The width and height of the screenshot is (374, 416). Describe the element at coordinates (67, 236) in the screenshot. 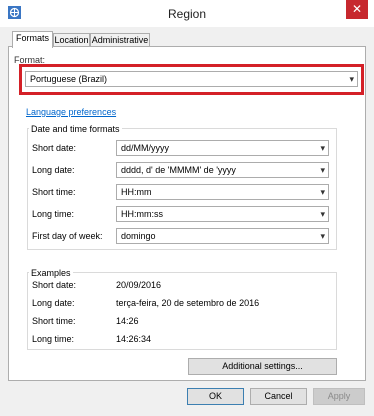

I see `first-day-of-week-label: First day of week:` at that location.